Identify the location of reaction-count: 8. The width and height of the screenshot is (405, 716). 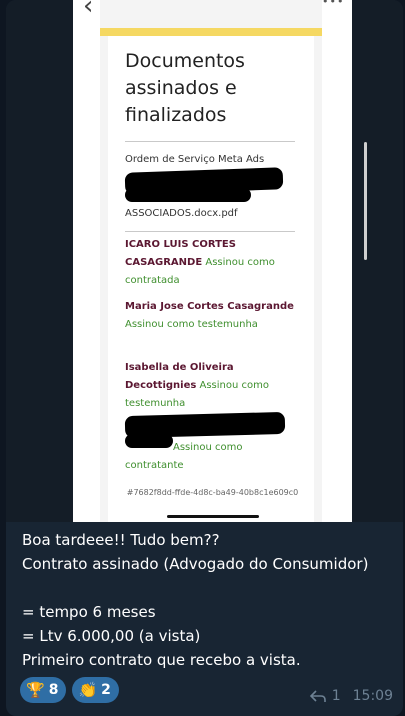
(53, 690).